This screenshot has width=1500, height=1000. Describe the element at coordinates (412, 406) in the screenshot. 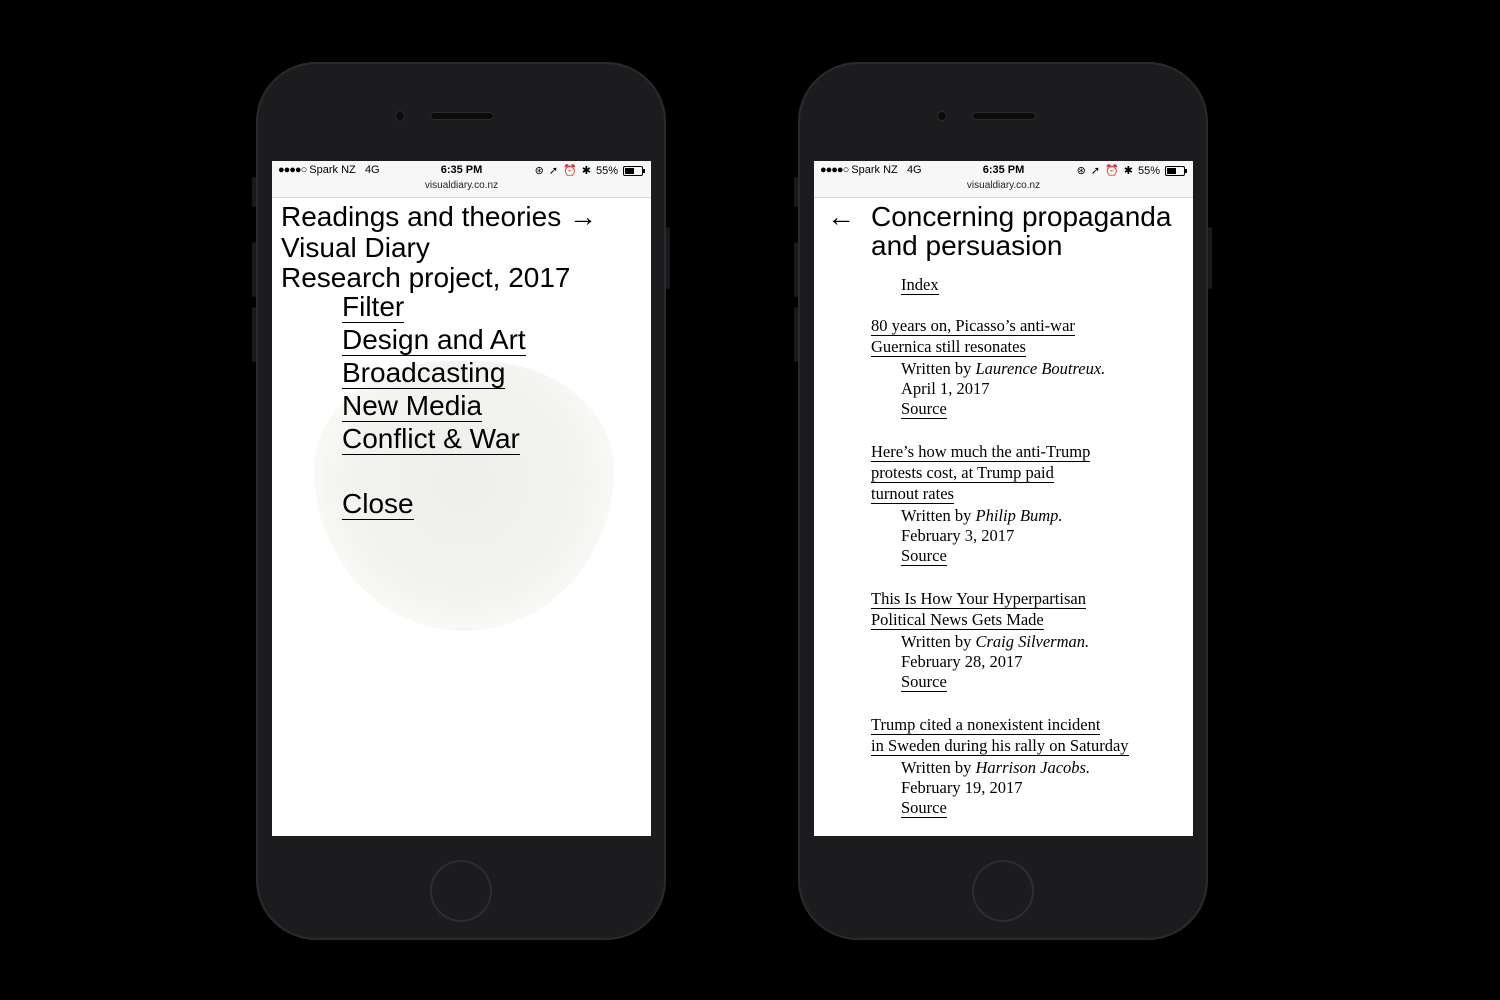

I see `menu-item-new-media: New Media` at that location.